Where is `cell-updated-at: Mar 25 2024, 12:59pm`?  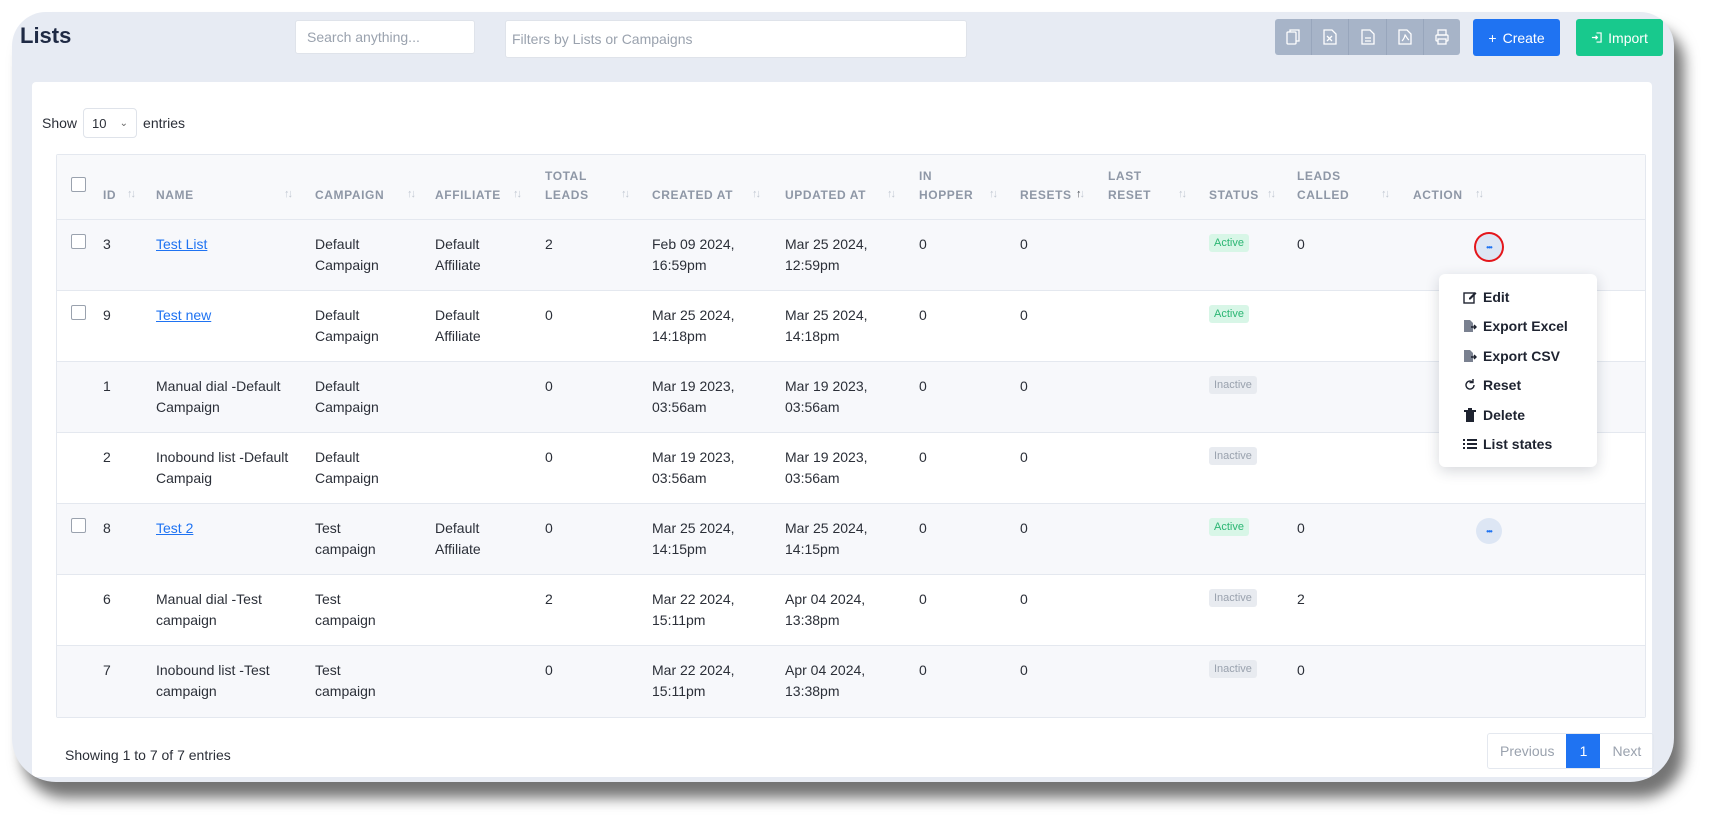 cell-updated-at: Mar 25 2024, 12:59pm is located at coordinates (826, 254).